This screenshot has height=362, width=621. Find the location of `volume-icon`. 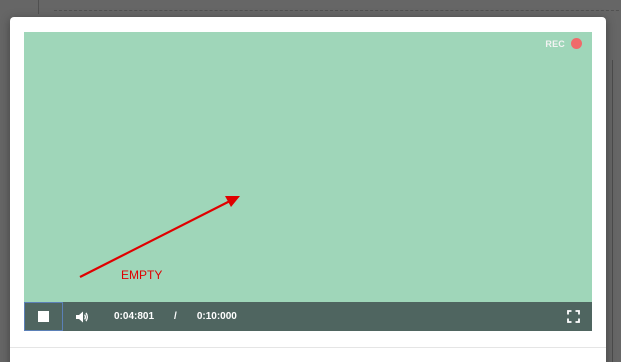

volume-icon is located at coordinates (82, 316).